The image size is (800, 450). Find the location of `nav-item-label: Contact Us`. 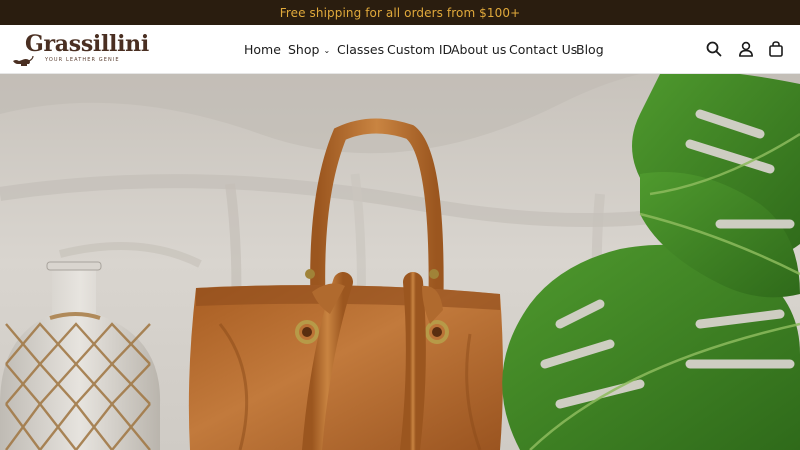

nav-item-label: Contact Us is located at coordinates (543, 49).